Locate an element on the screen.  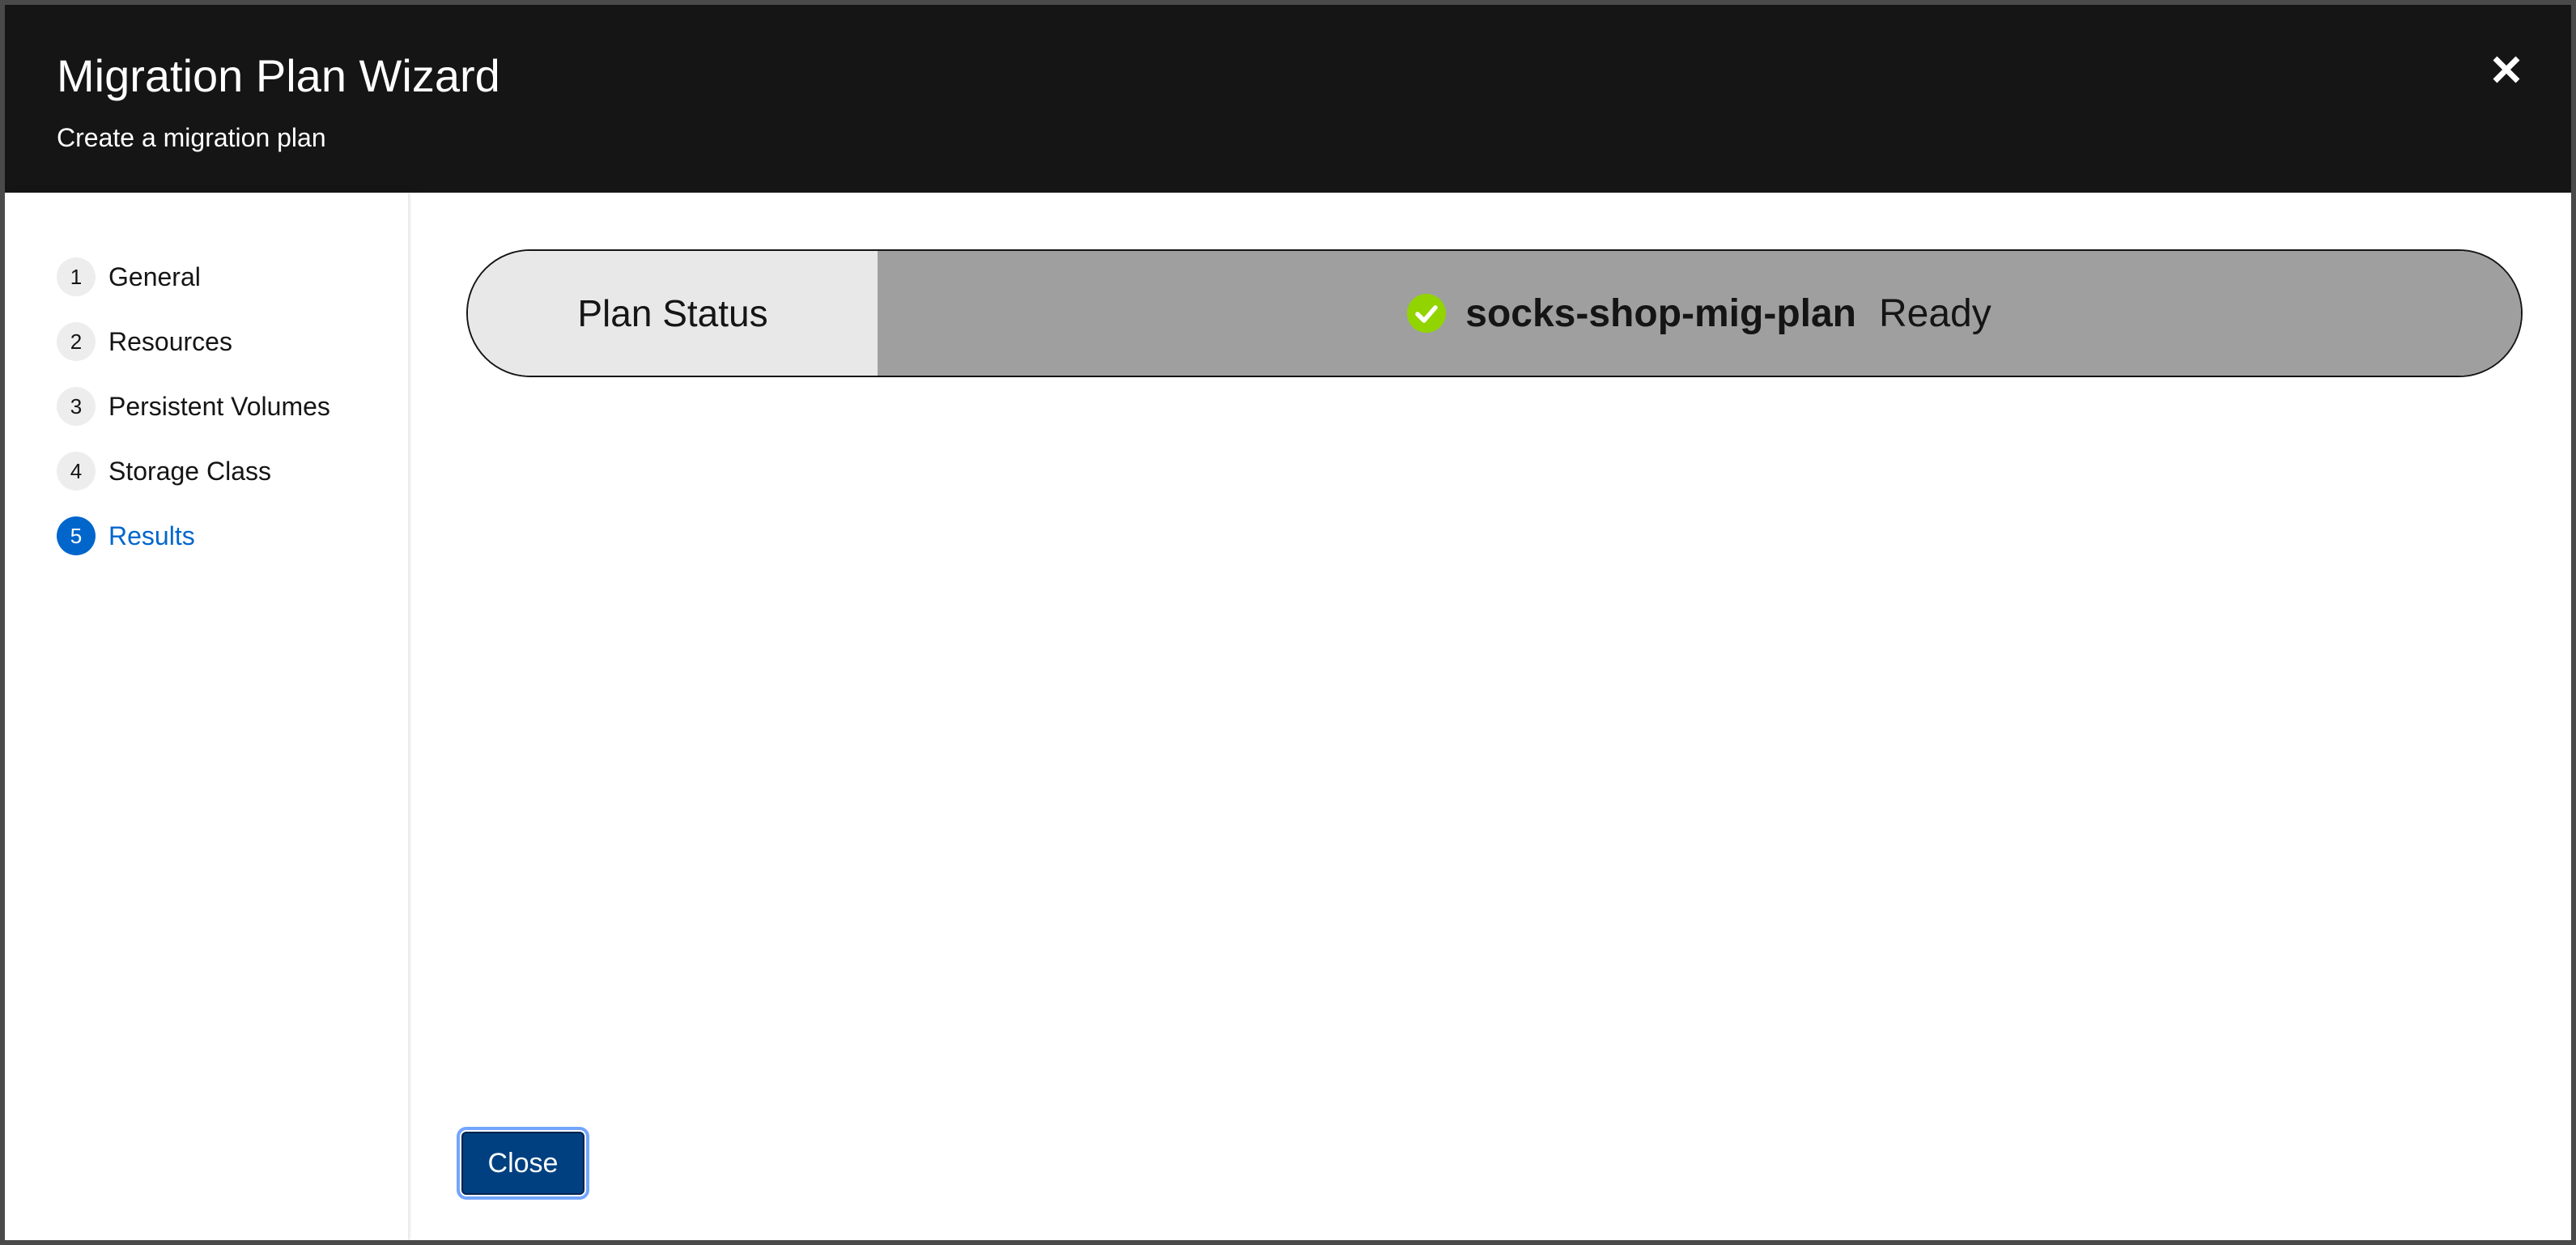
step-label: Storage Class is located at coordinates (189, 471).